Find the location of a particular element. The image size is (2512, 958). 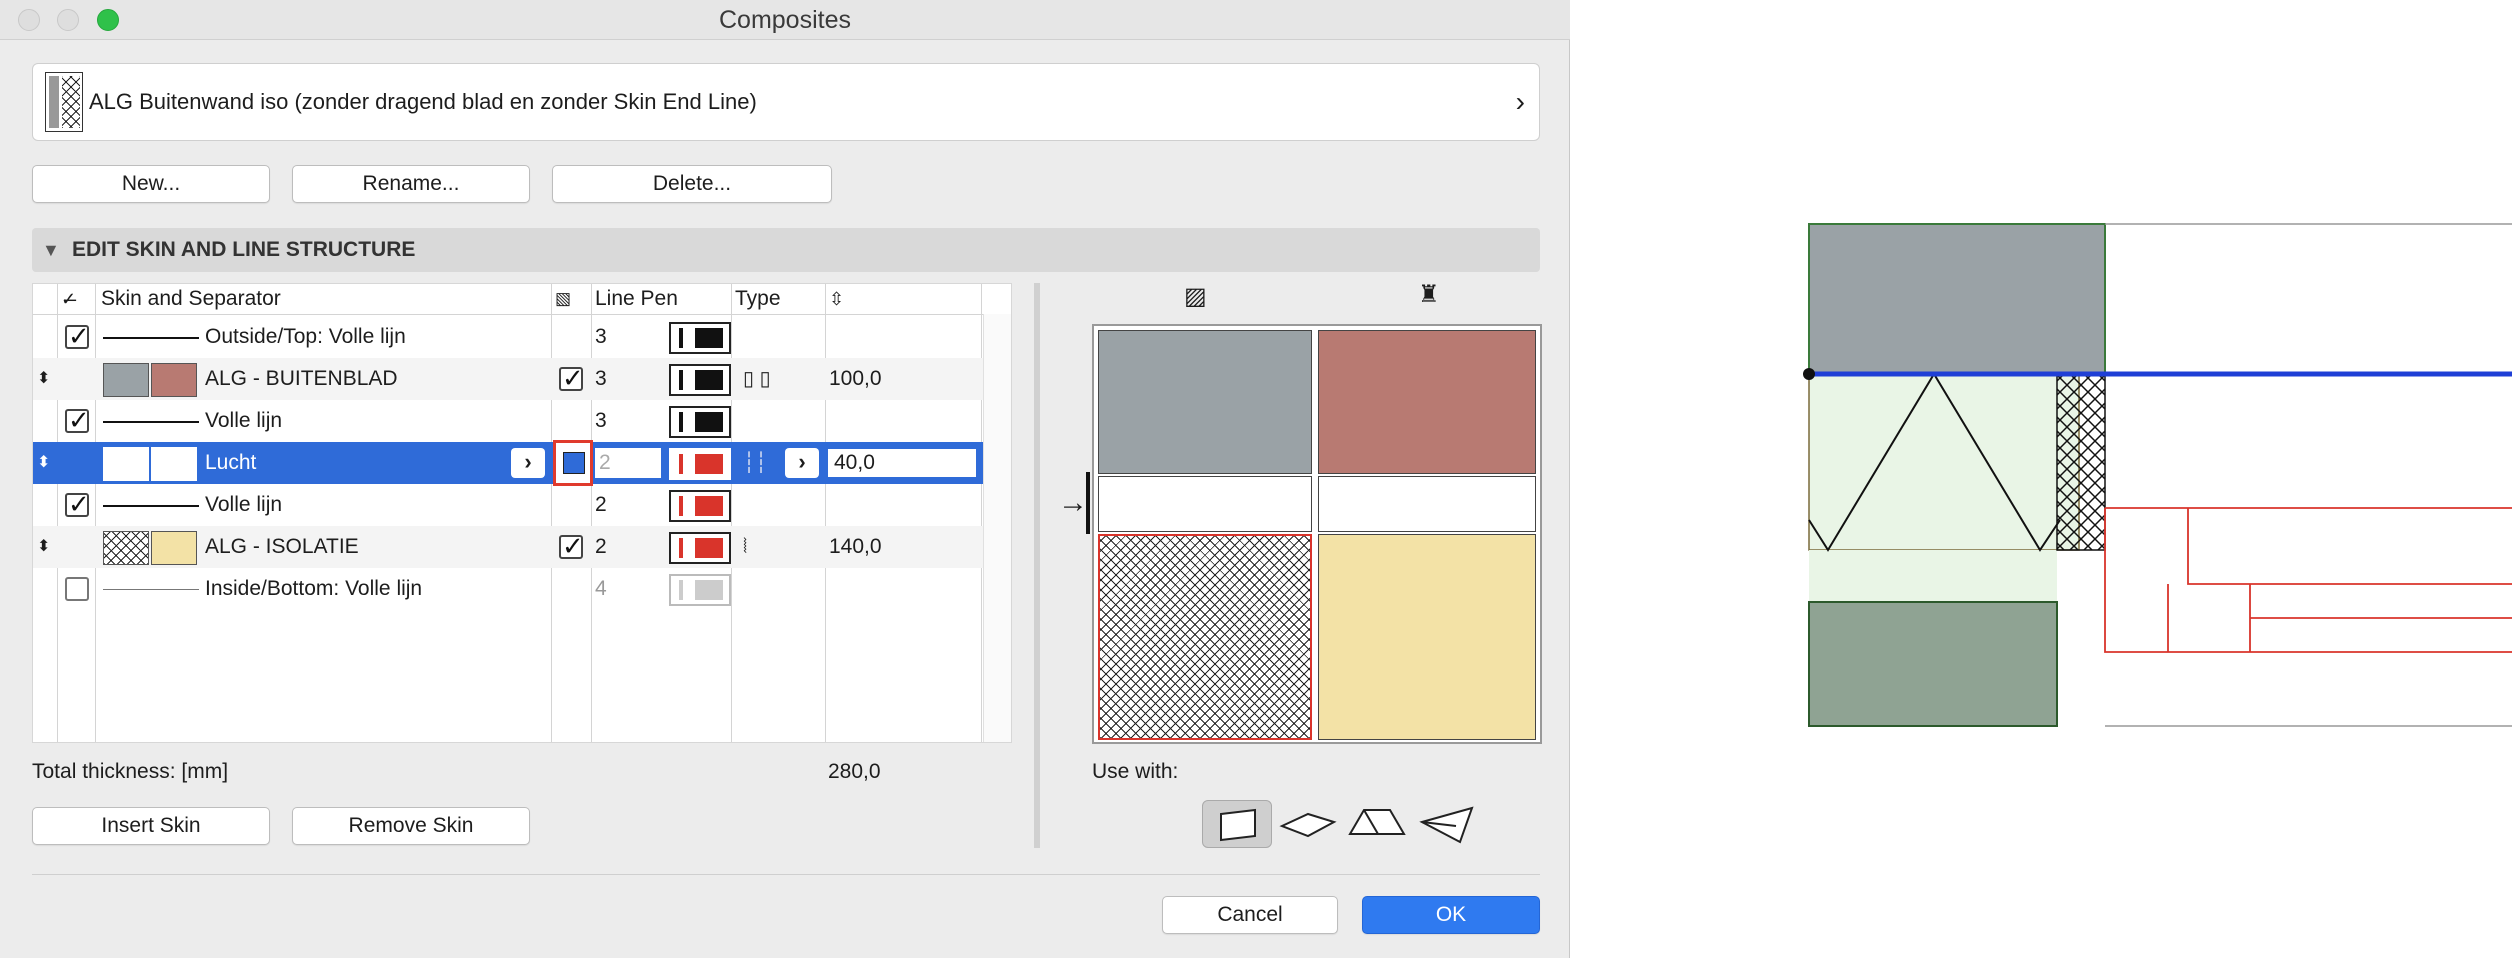

roof-tool-icon is located at coordinates (1377, 824).